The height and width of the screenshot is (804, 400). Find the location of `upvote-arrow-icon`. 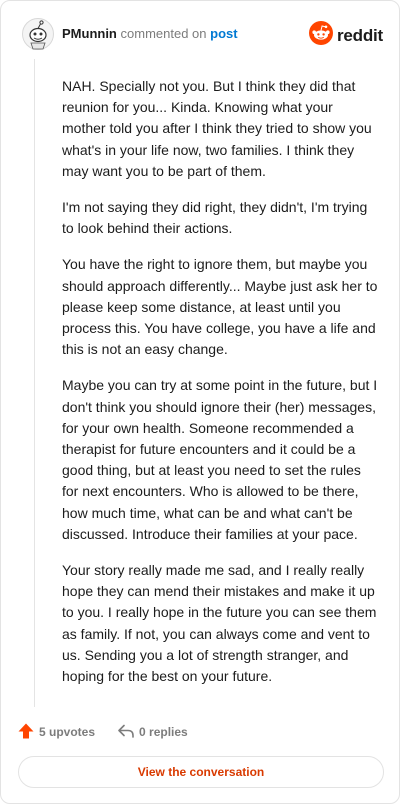

upvote-arrow-icon is located at coordinates (28, 732).